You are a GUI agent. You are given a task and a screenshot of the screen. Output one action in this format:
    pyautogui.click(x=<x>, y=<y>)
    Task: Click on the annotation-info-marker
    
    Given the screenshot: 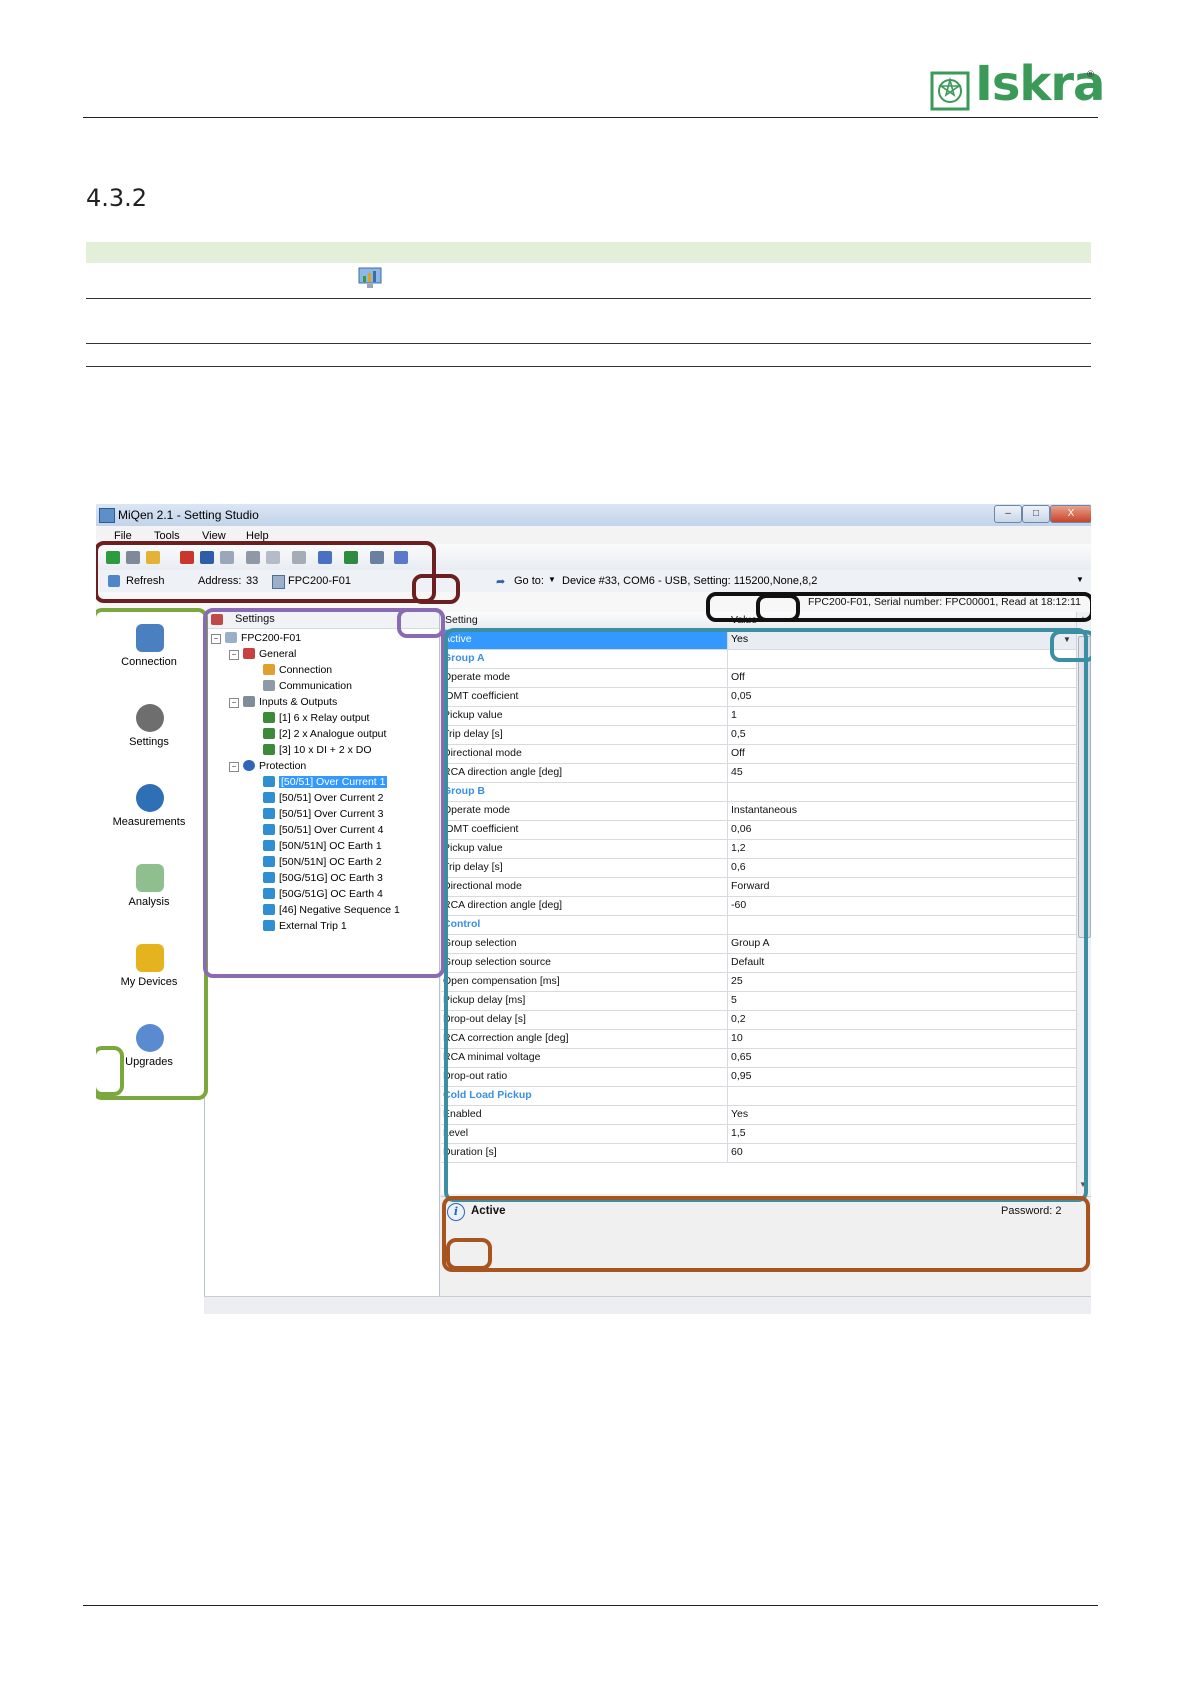 What is the action you would take?
    pyautogui.click(x=469, y=1254)
    